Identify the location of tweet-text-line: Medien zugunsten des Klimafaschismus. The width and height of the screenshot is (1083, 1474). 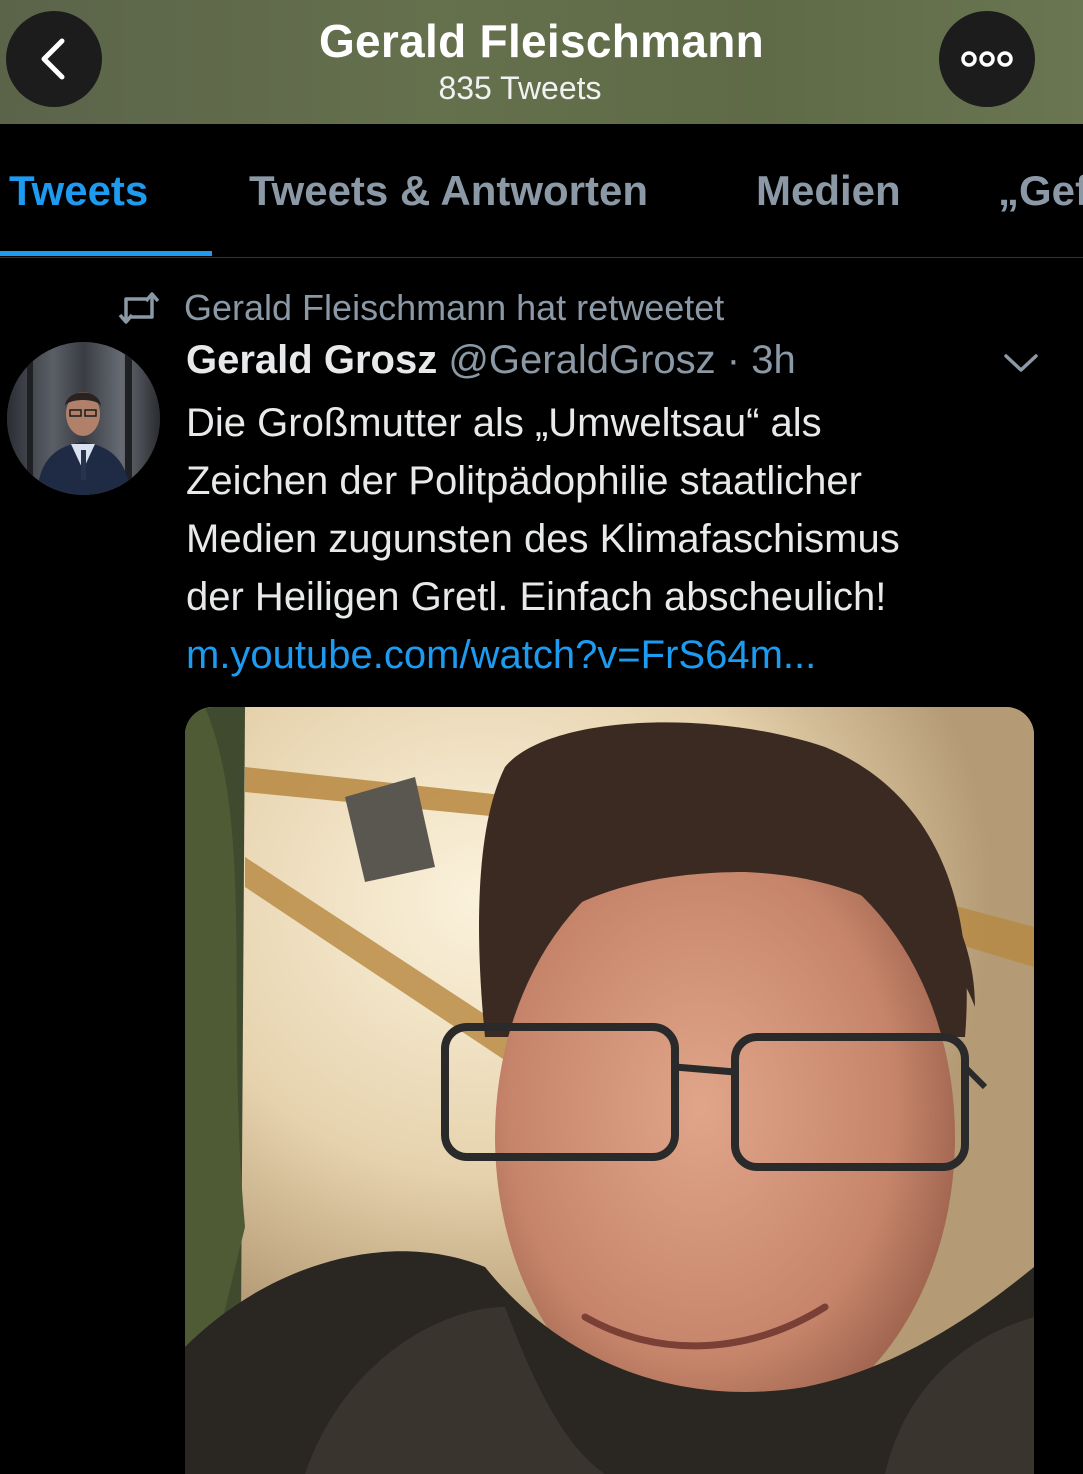
(543, 539).